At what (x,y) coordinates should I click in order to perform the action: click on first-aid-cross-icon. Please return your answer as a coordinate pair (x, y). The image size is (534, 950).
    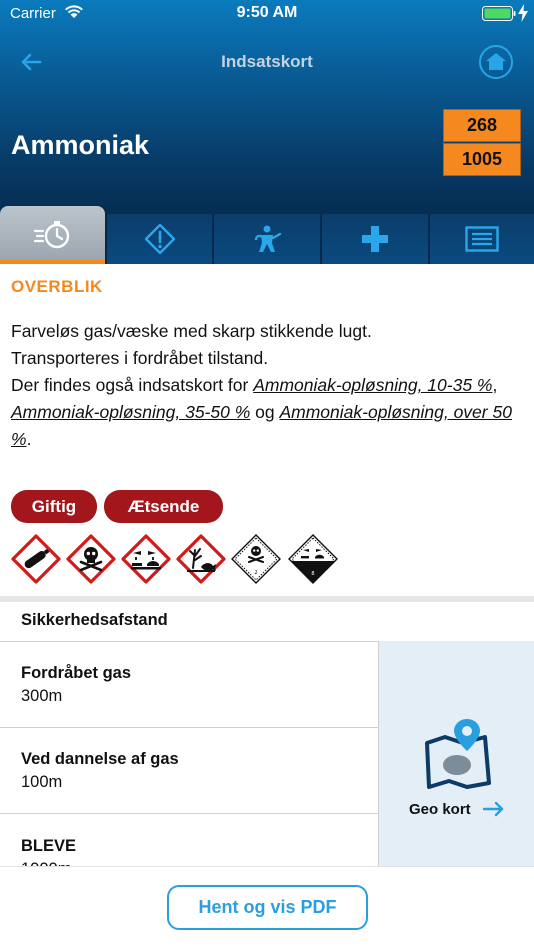
    Looking at the image, I should click on (375, 239).